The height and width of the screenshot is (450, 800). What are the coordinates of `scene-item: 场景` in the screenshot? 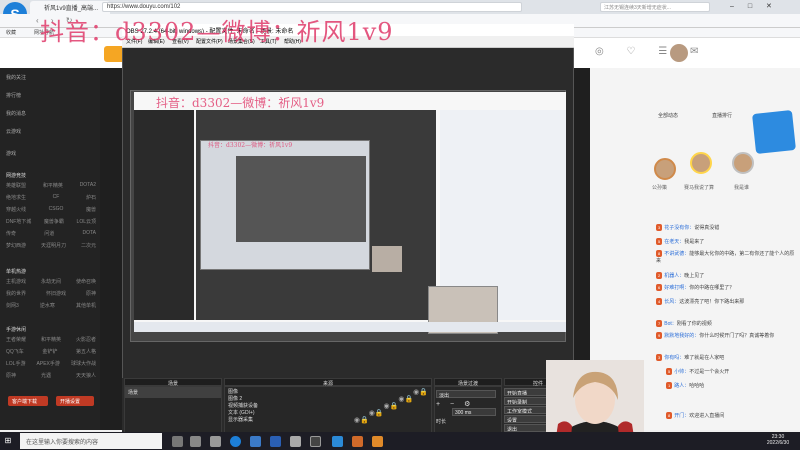 It's located at (173, 392).